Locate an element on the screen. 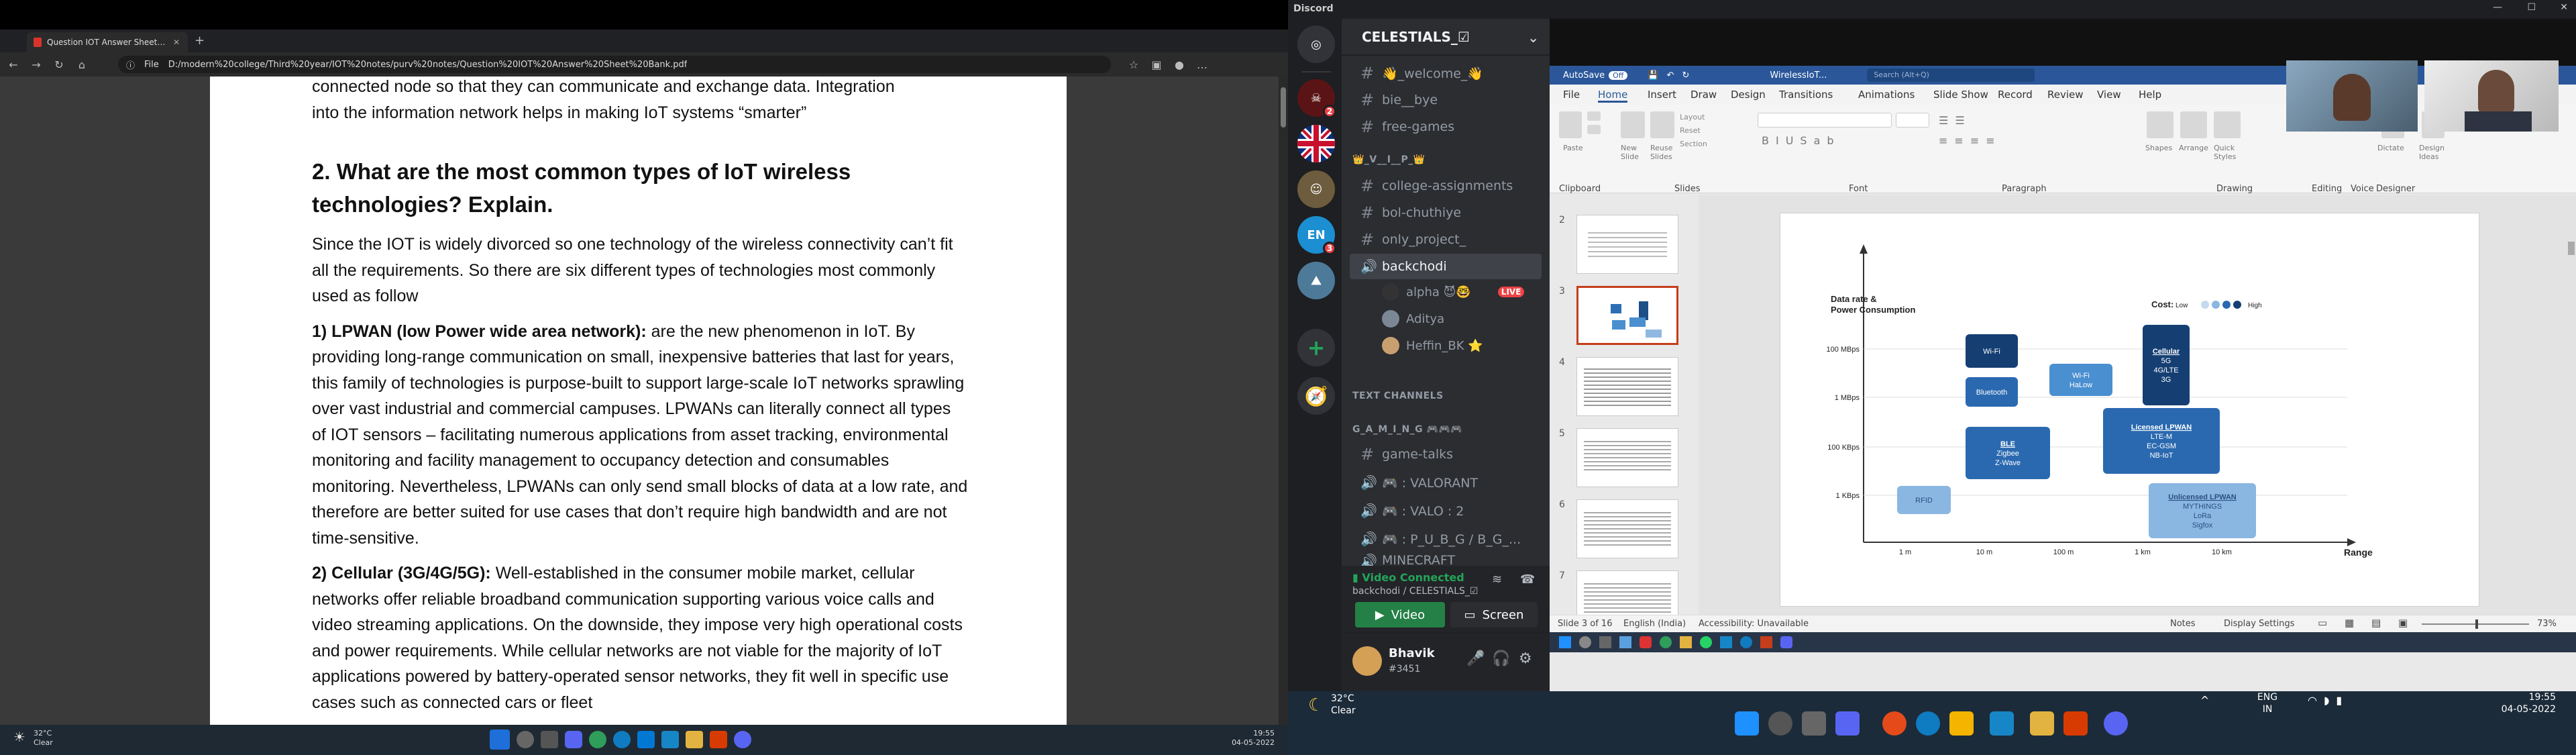 Image resolution: width=2576 pixels, height=755 pixels. channel-college-assignments: # college-assignments is located at coordinates (1446, 186).